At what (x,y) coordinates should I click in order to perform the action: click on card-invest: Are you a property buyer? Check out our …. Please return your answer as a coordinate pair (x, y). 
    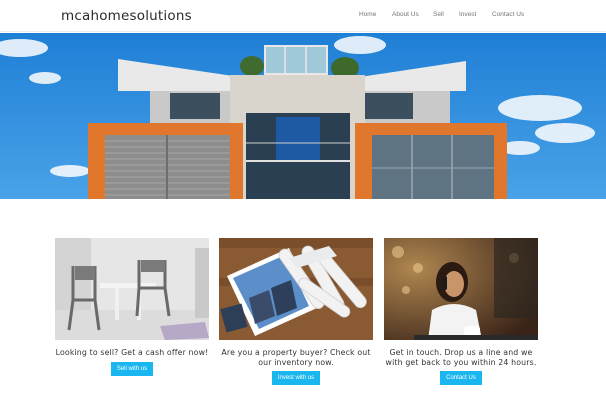
    Looking at the image, I should click on (296, 311).